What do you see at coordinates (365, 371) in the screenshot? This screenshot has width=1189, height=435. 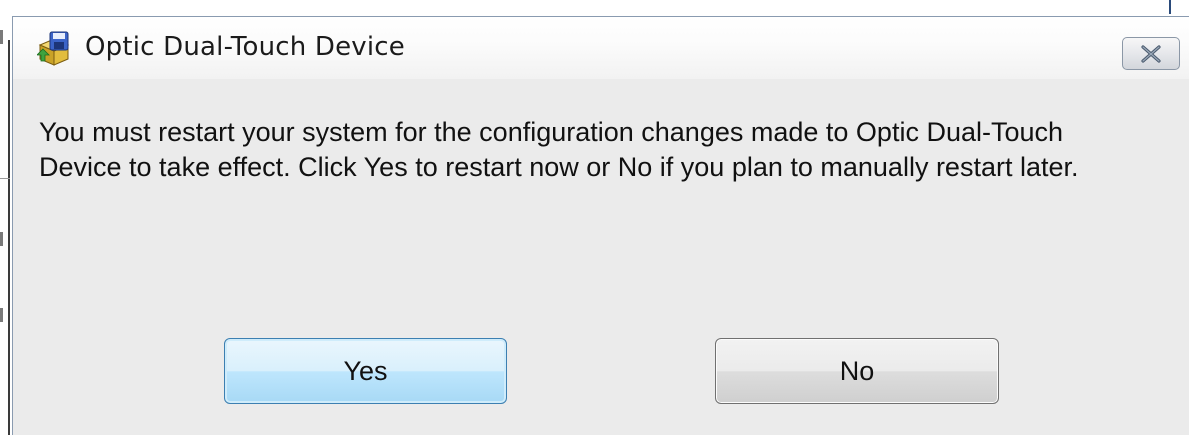 I see `yes-button: Yes` at bounding box center [365, 371].